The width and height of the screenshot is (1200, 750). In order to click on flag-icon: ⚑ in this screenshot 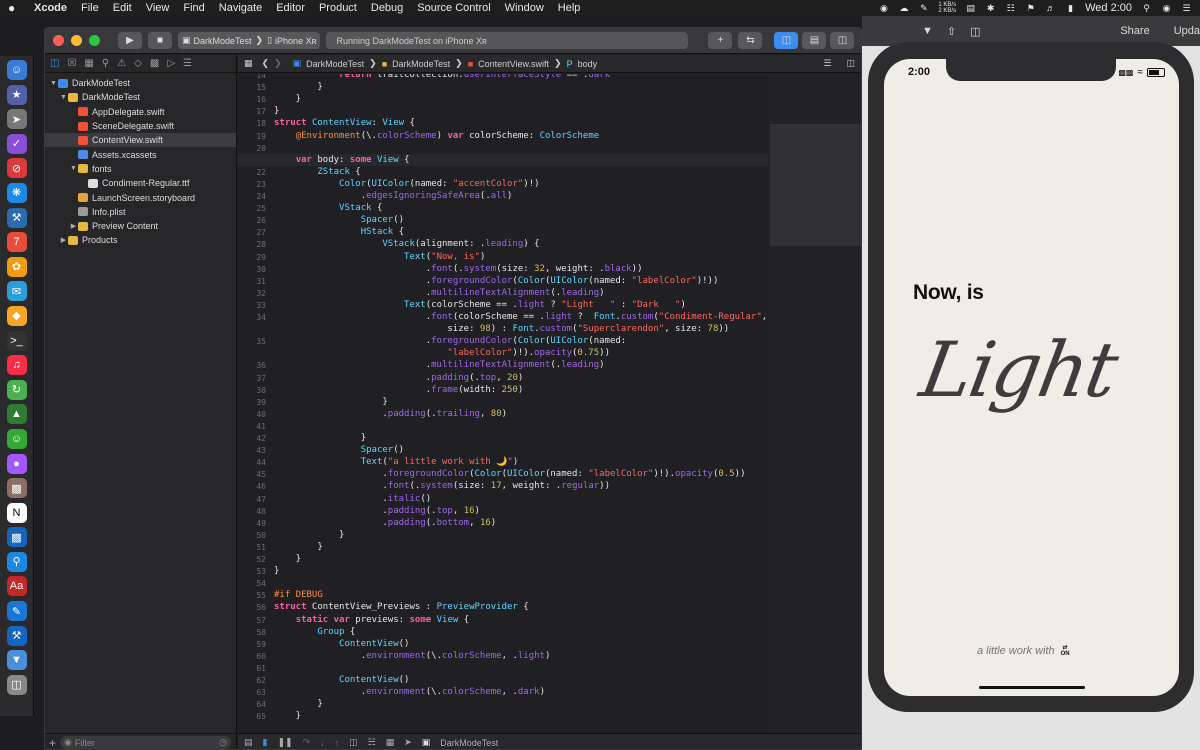, I will do `click(1030, 8)`.